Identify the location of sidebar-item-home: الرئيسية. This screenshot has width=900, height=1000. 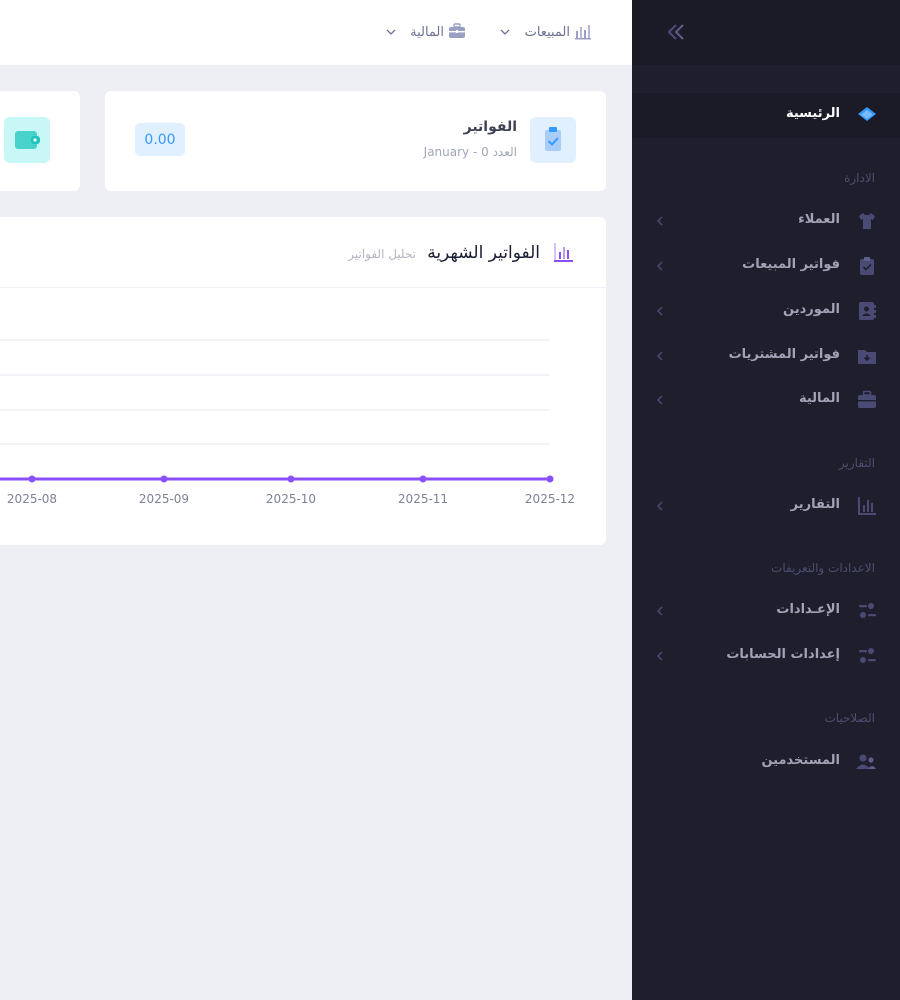
(766, 115).